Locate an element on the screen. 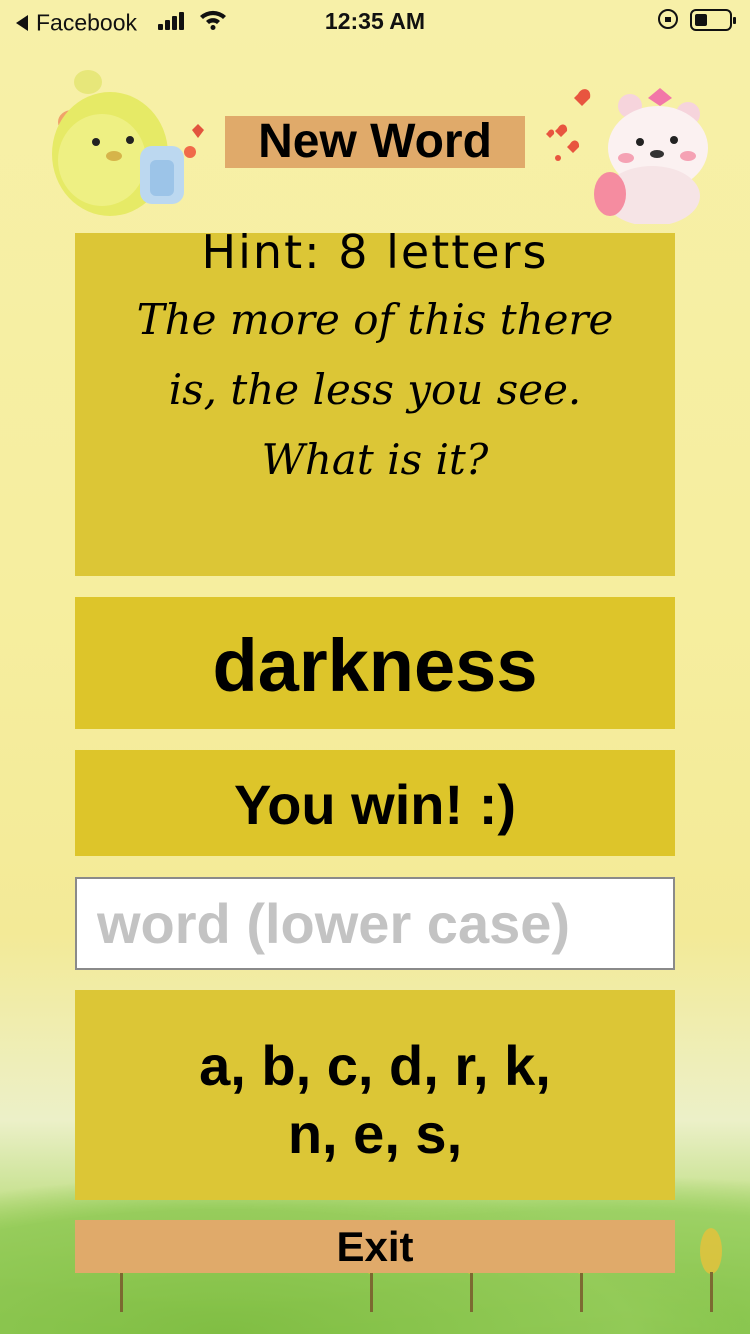 The height and width of the screenshot is (1334, 750). guess-input is located at coordinates (375, 923).